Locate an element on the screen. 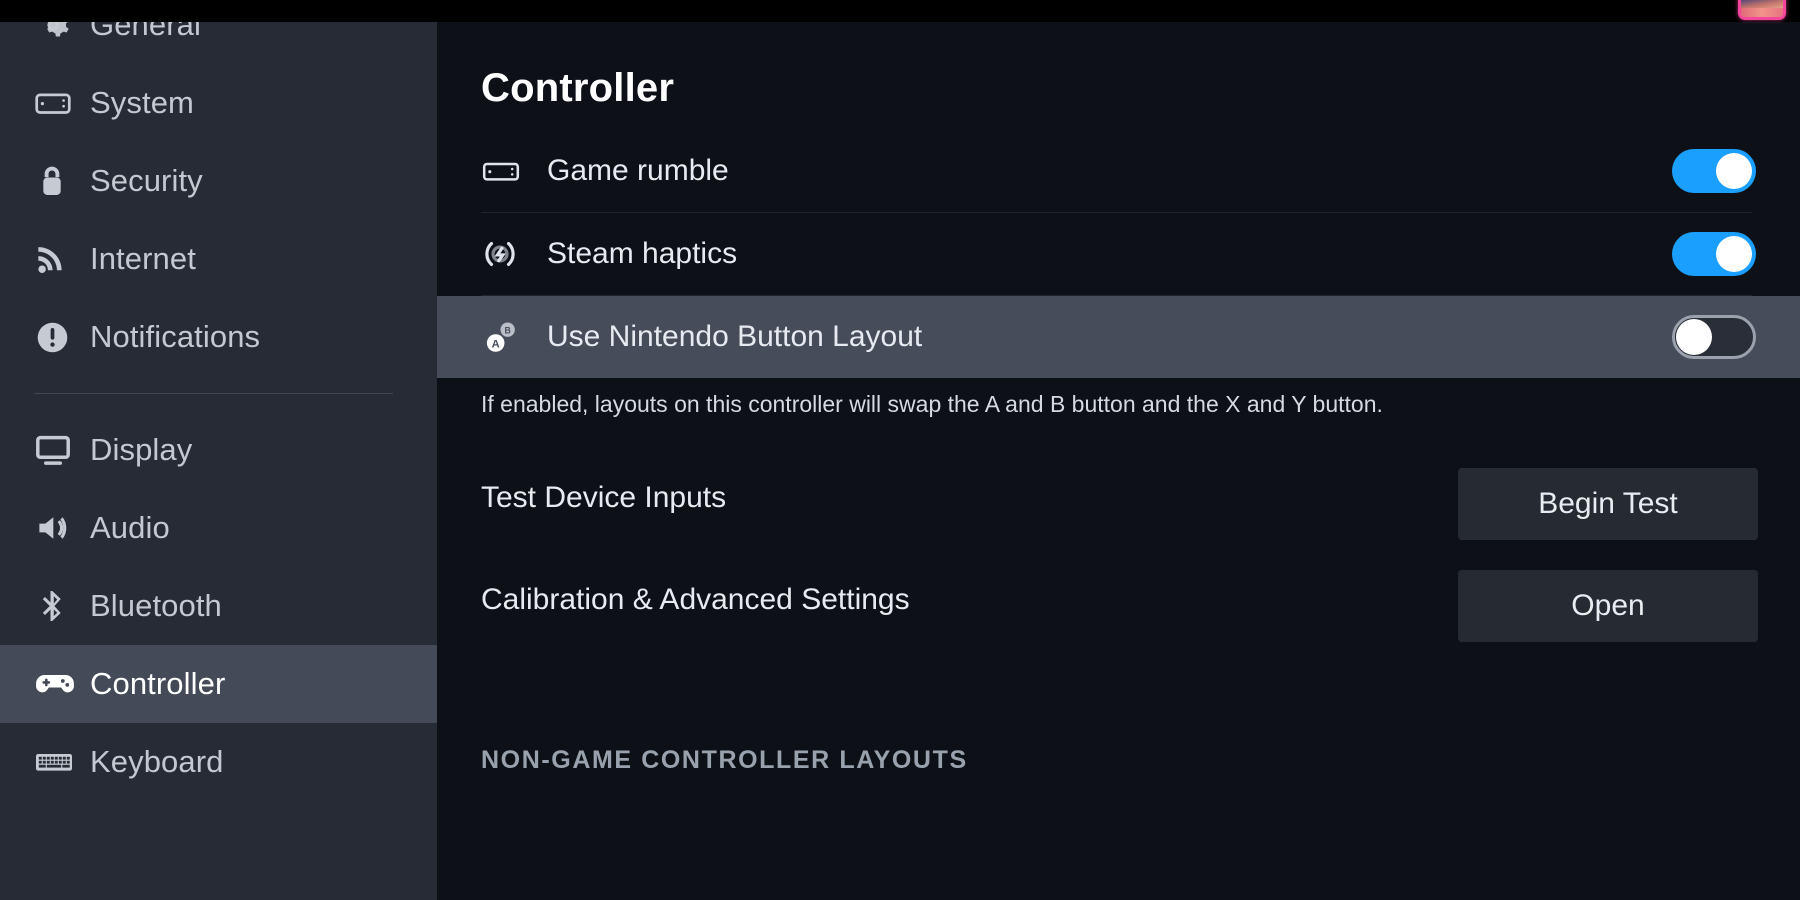 Image resolution: width=1800 pixels, height=900 pixels. action-row-calibration: Calibration & Advanced Settings Open is located at coordinates (1118, 600).